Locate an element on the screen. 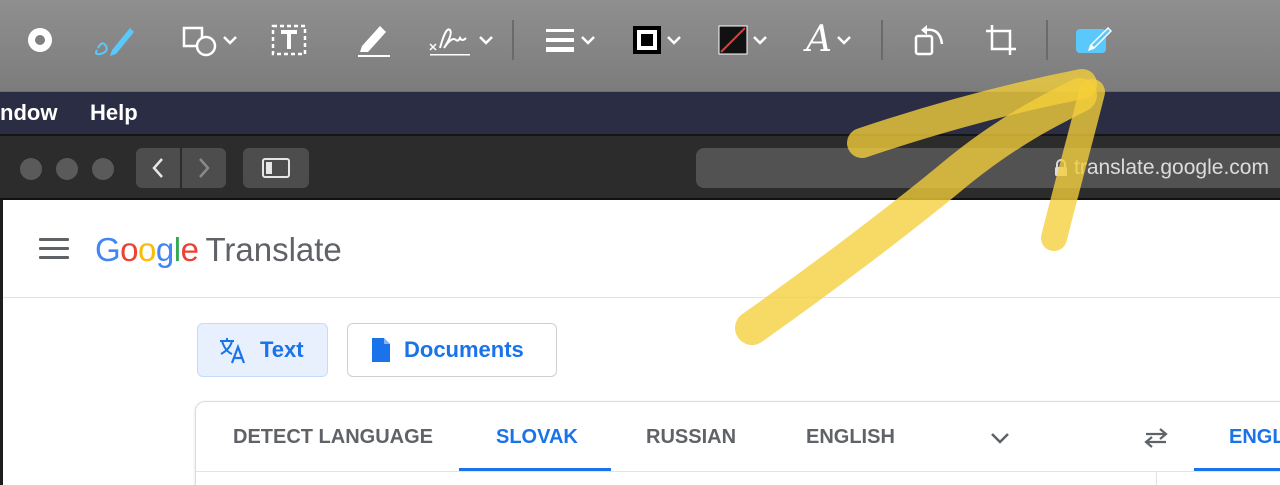 Image resolution: width=1280 pixels, height=485 pixels. rotate-icon is located at coordinates (929, 40).